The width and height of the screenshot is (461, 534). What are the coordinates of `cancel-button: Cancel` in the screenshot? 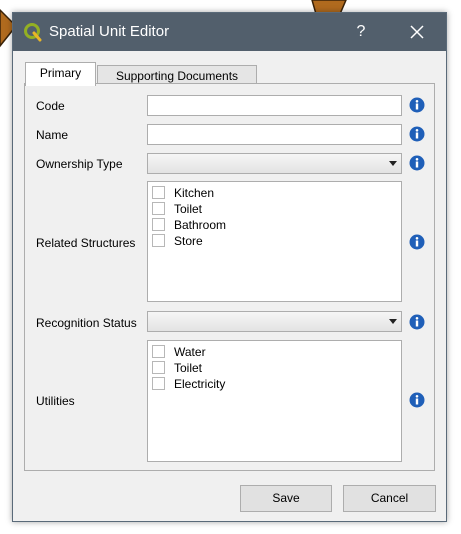 It's located at (389, 498).